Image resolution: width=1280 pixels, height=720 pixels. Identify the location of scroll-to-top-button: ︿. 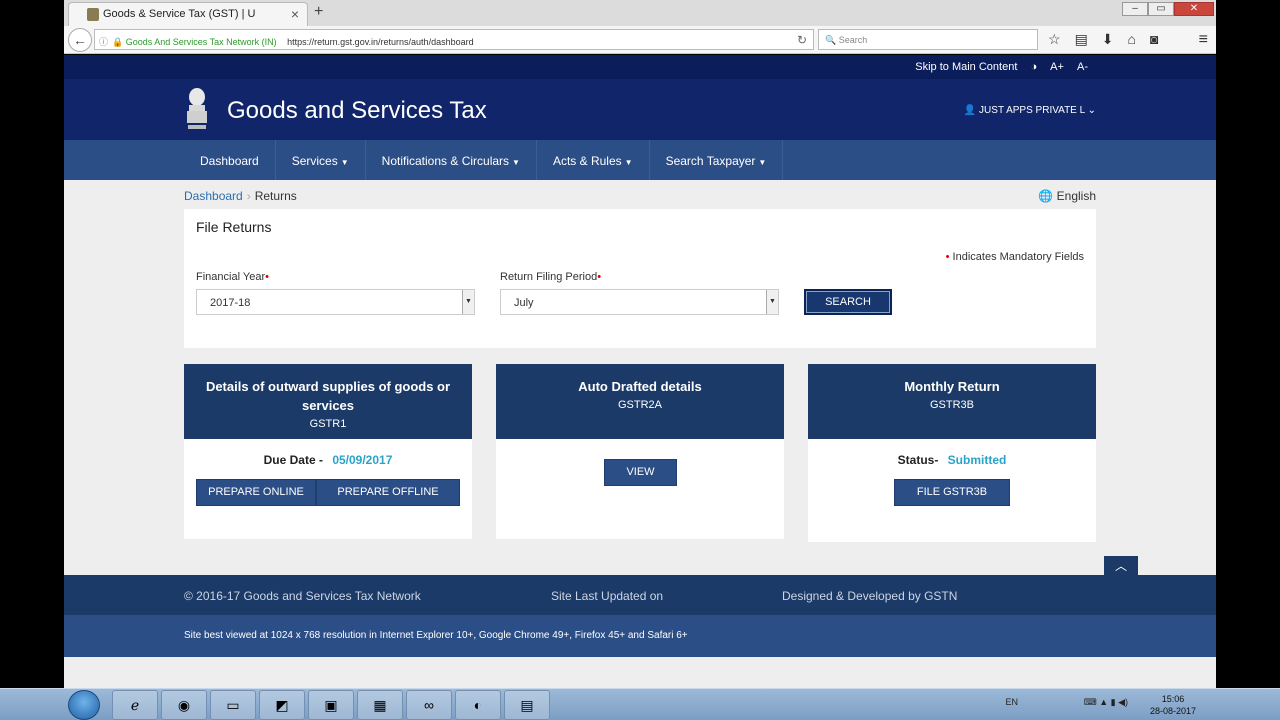
(1121, 566).